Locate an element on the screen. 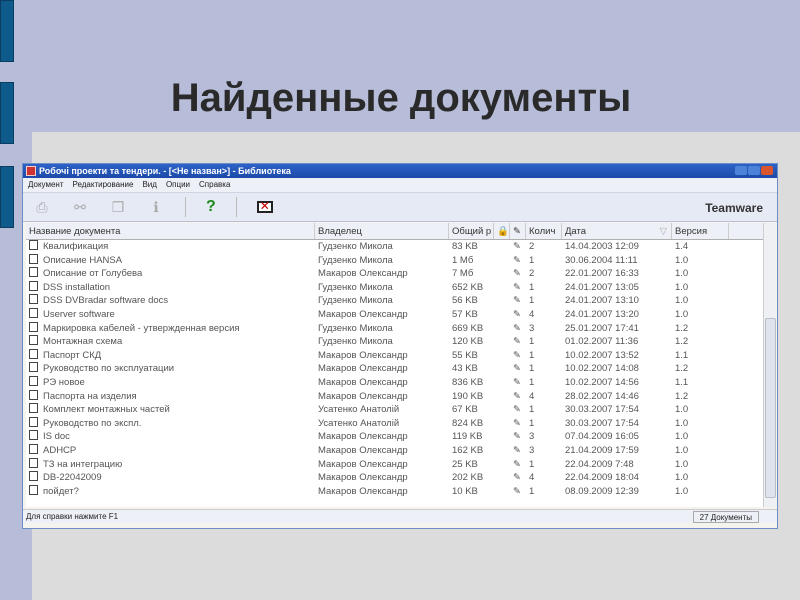  copy-icon: ❐ is located at coordinates (118, 207).